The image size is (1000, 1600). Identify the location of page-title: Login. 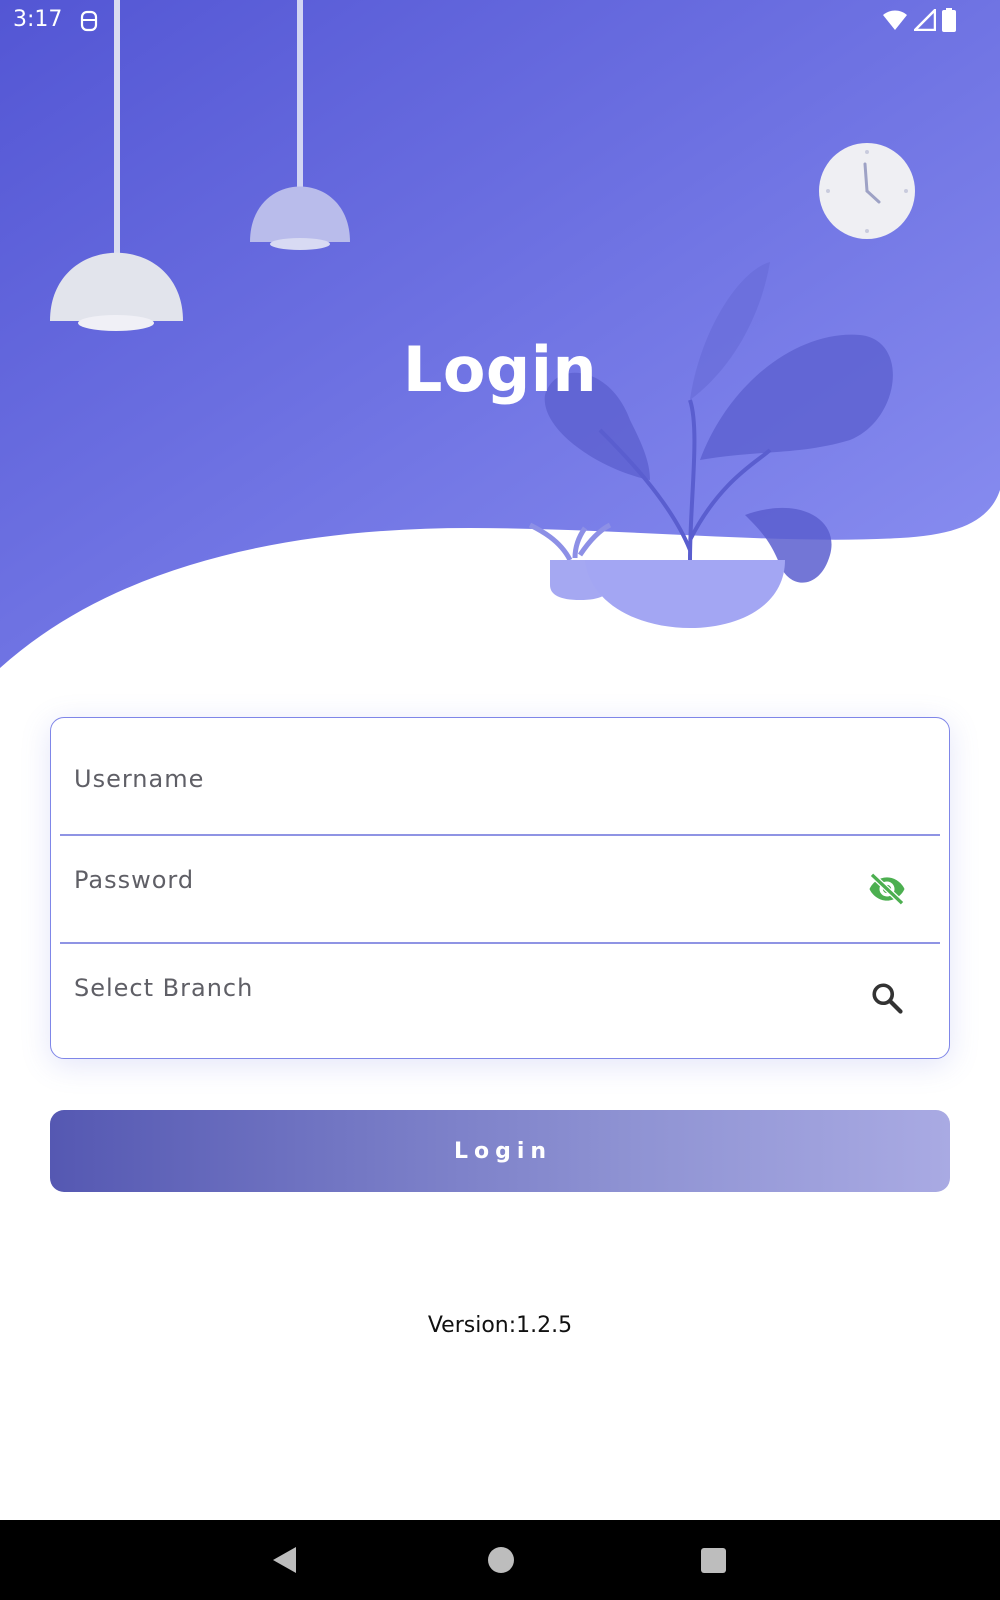
(500, 369).